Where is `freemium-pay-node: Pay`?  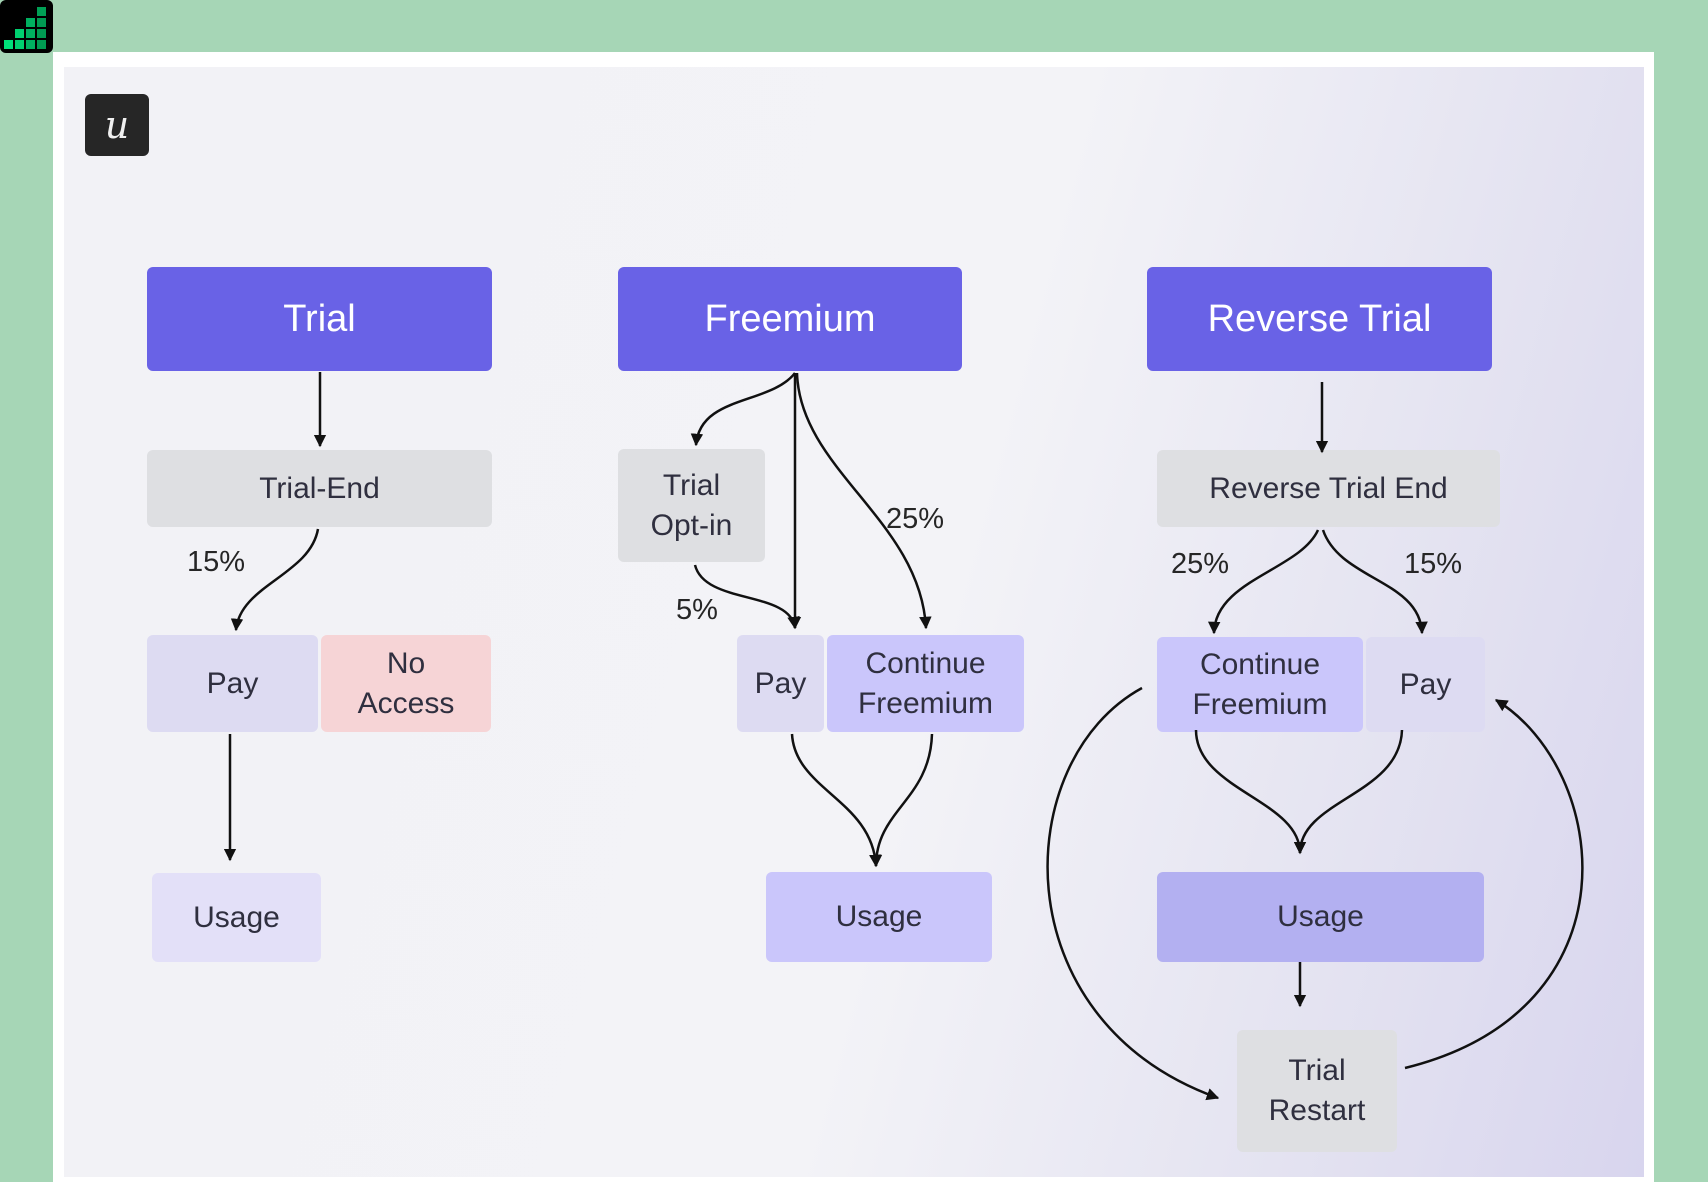 freemium-pay-node: Pay is located at coordinates (780, 683).